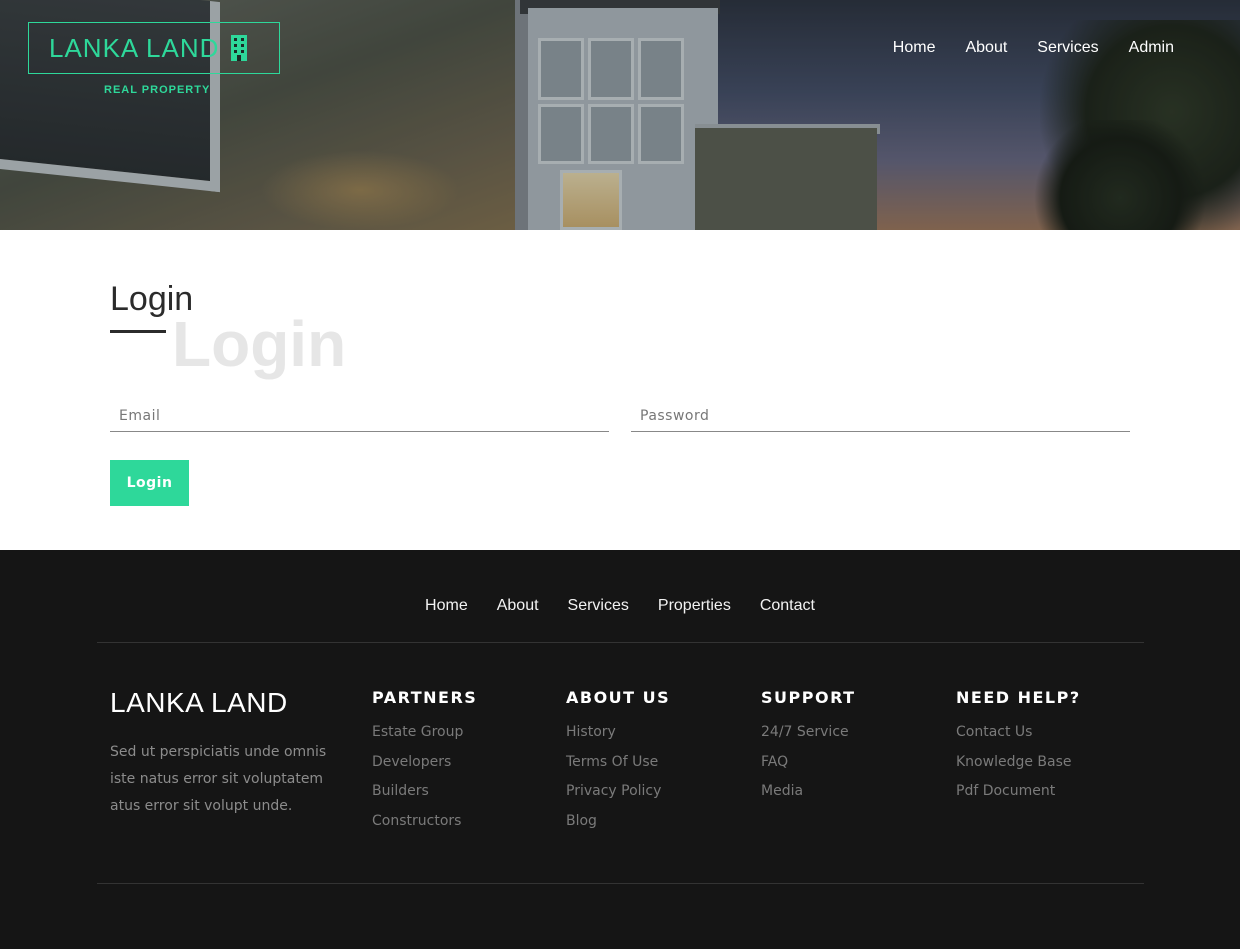  I want to click on password-field, so click(880, 415).